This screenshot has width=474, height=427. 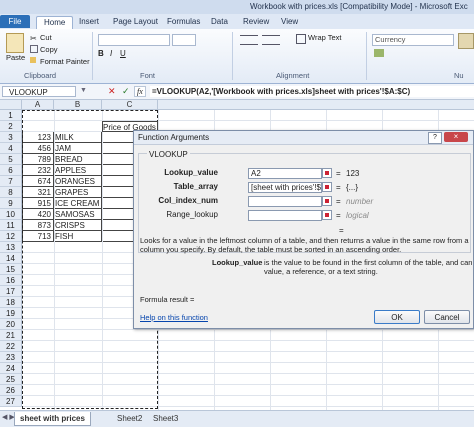 What do you see at coordinates (52, 419) in the screenshot?
I see `sheet-tab-sheet-with-prices: sheet with prices` at bounding box center [52, 419].